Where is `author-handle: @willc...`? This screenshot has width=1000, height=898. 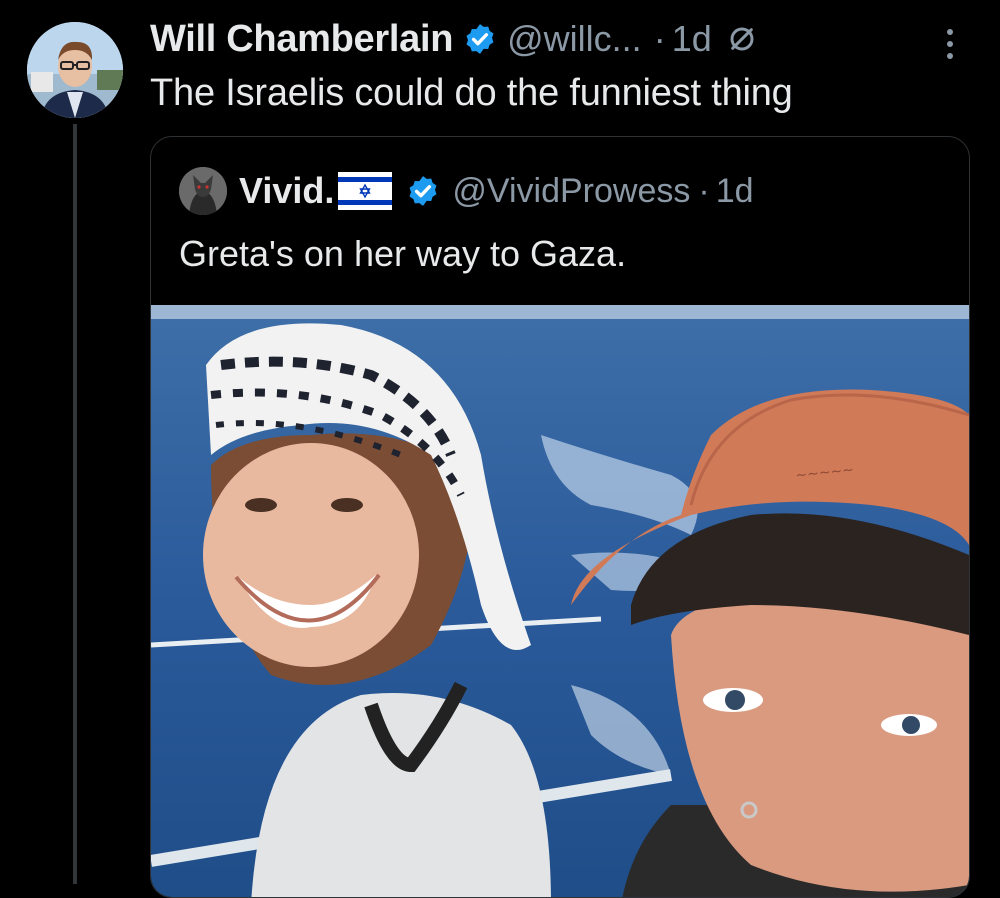 author-handle: @willc... is located at coordinates (574, 39).